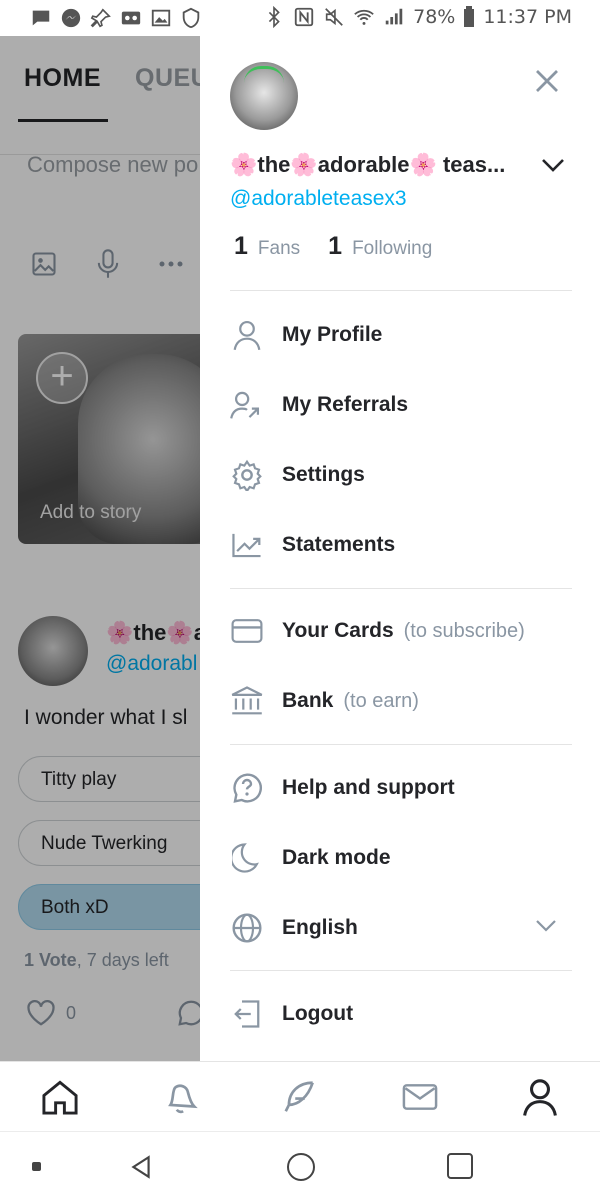 This screenshot has width=600, height=1201. I want to click on chart-line-icon, so click(247, 545).